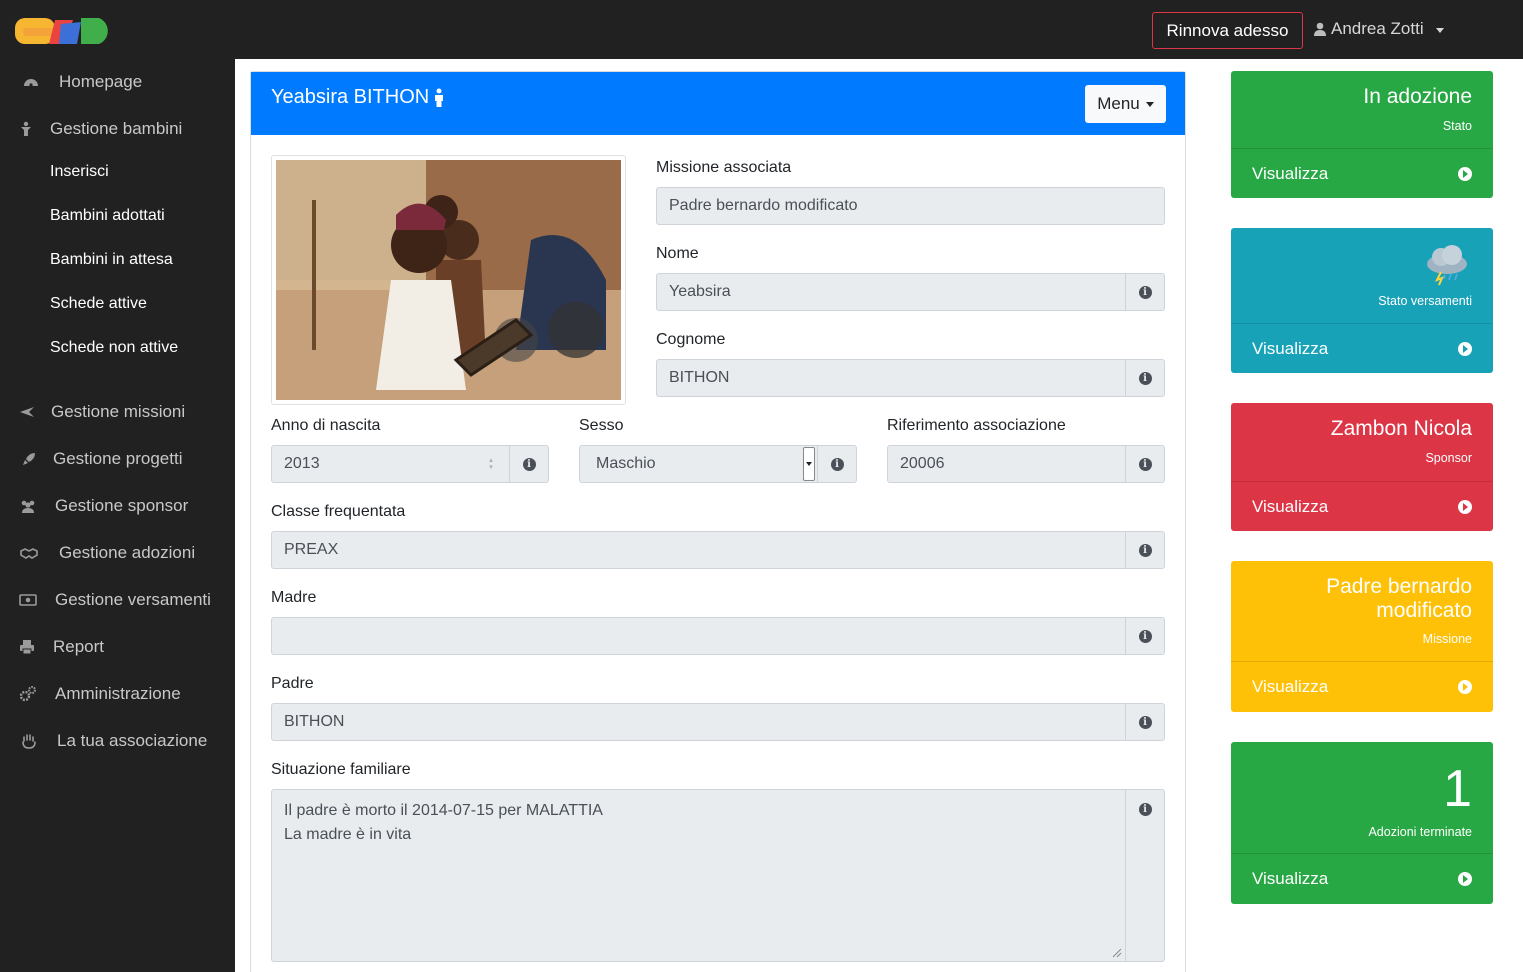  I want to click on sidebar-item-gestione-sponsor: Gestione sponsor, so click(117, 506).